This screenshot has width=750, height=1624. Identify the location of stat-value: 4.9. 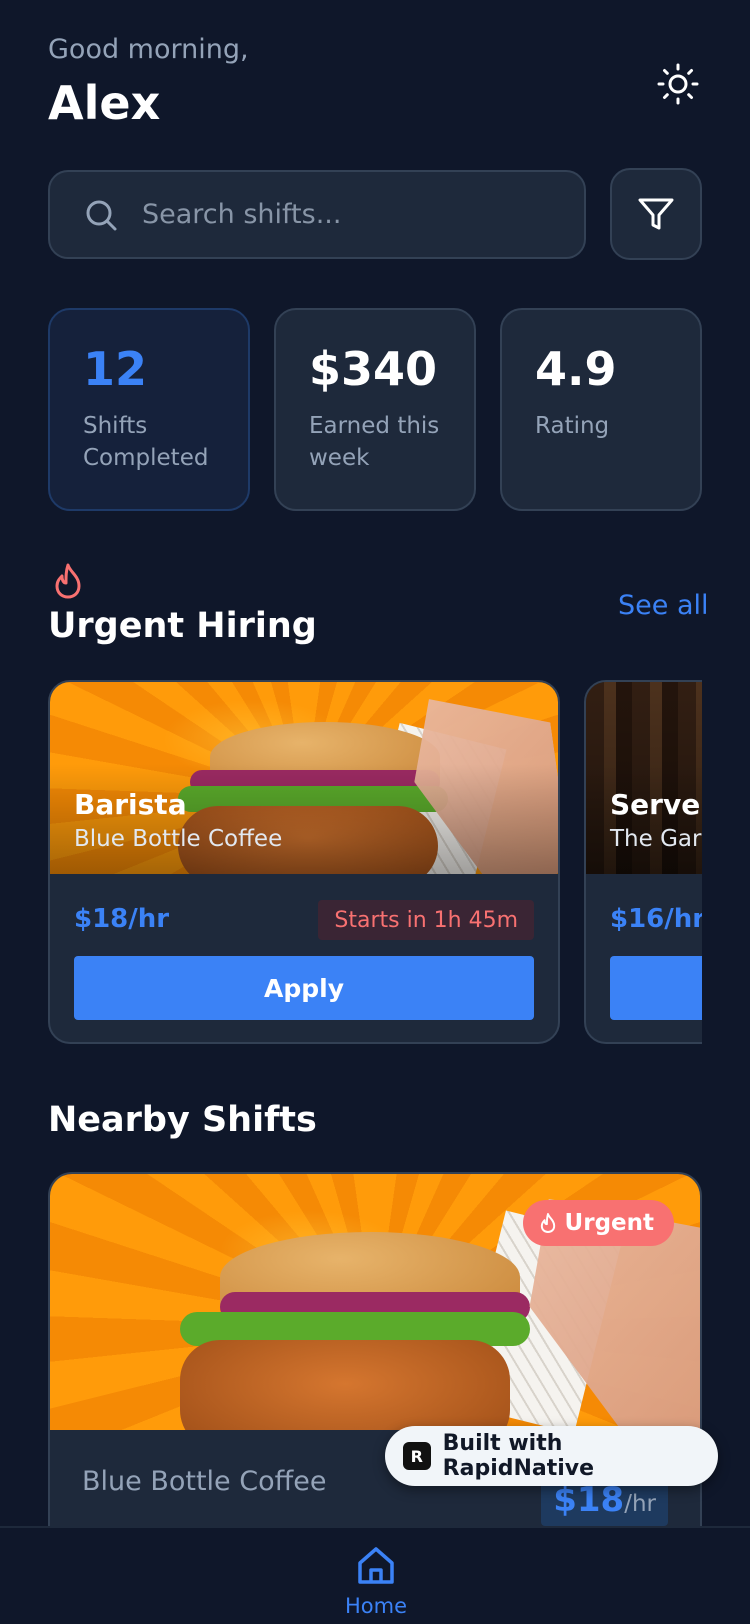
(576, 369).